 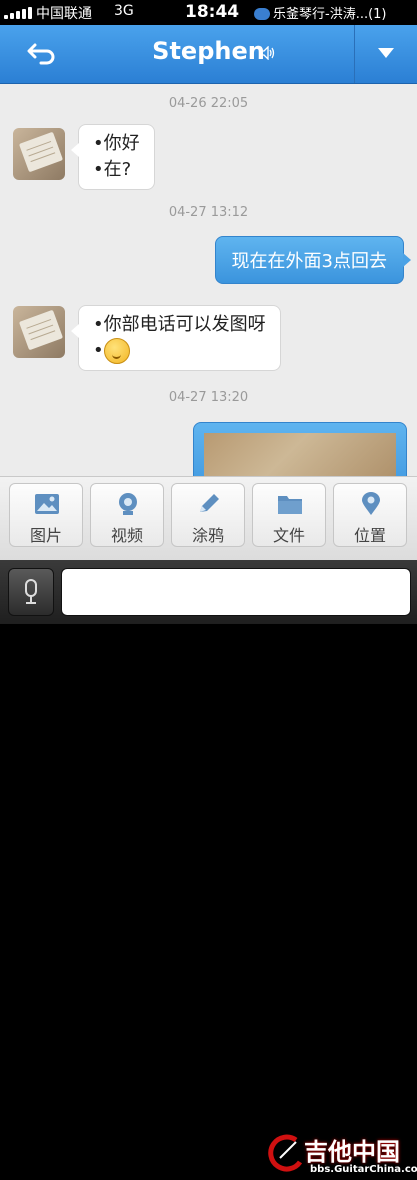 I want to click on voice-input-button, so click(x=31, y=592).